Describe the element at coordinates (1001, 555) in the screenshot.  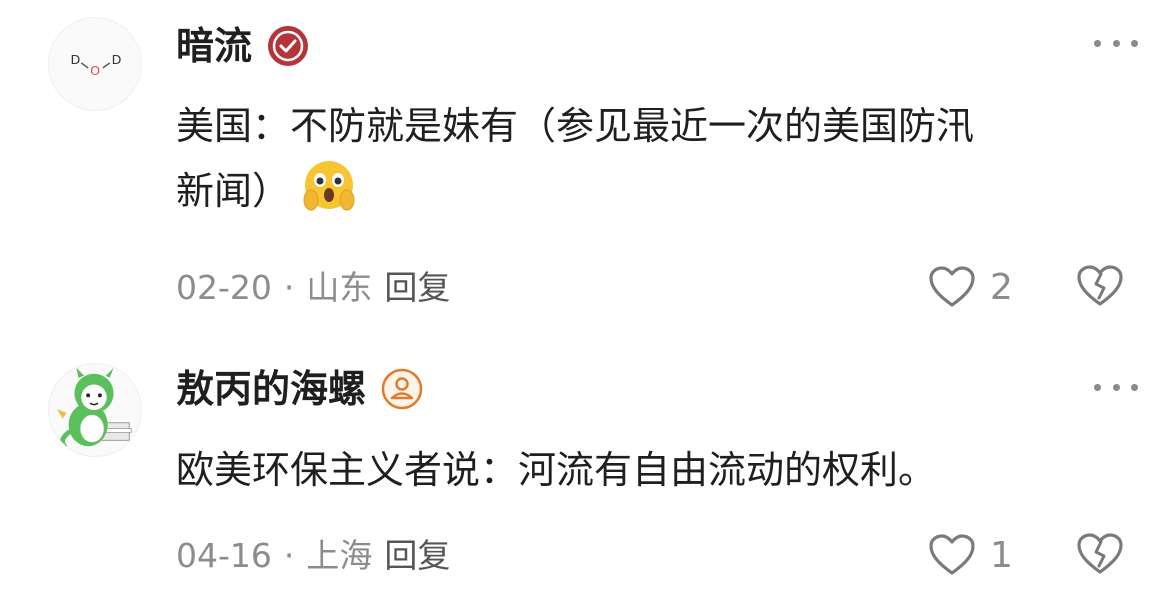
I see `like-count: 1` at that location.